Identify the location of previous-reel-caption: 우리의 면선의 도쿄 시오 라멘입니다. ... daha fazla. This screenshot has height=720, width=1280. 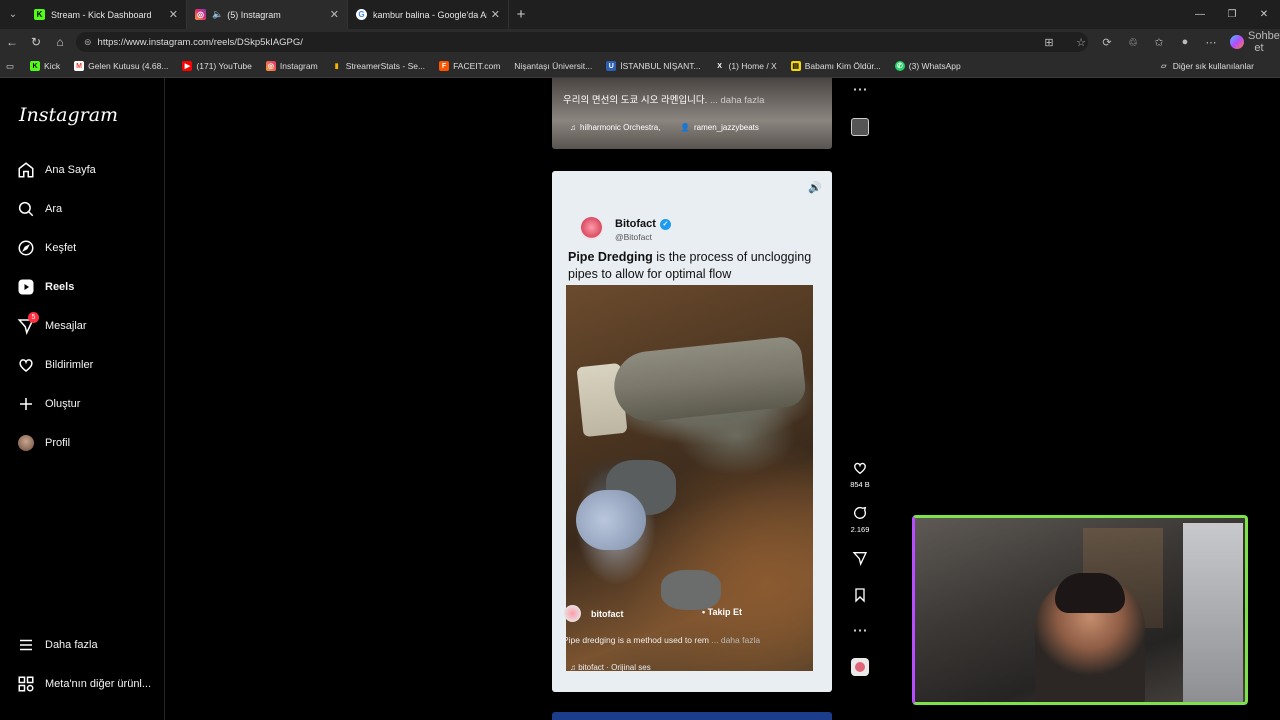
(663, 99).